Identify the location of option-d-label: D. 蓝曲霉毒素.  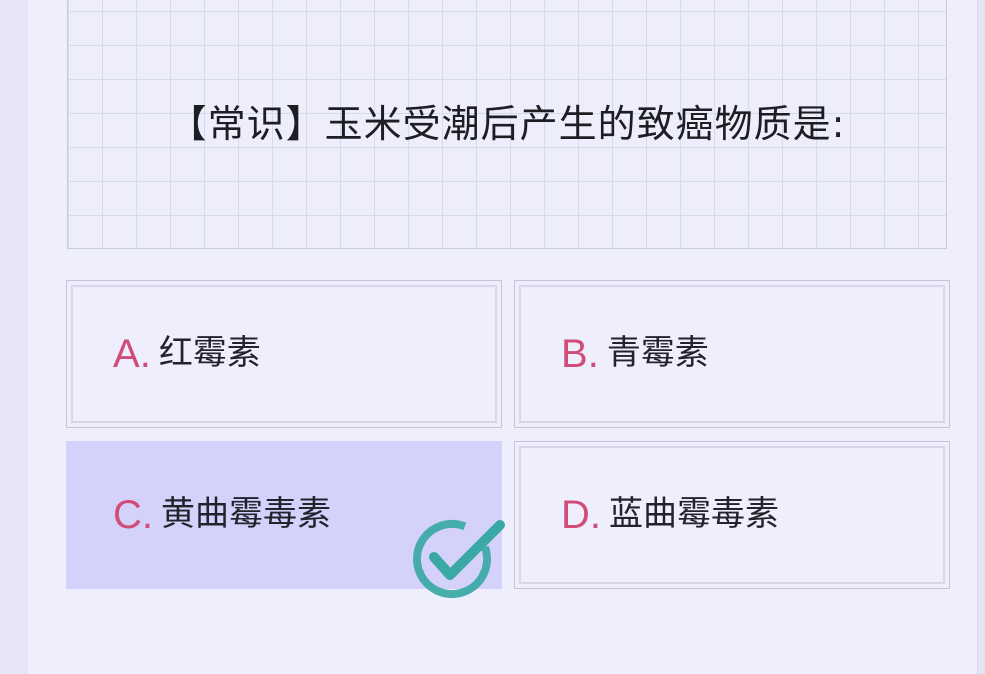
(670, 515).